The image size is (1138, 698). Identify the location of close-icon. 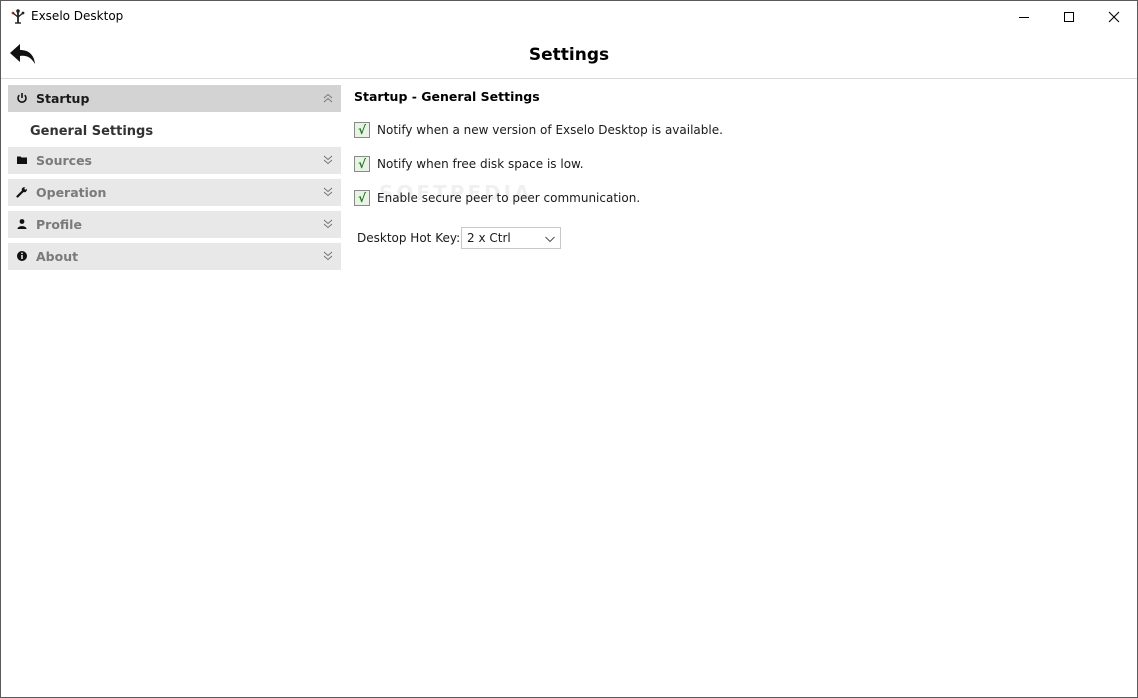
(1114, 16).